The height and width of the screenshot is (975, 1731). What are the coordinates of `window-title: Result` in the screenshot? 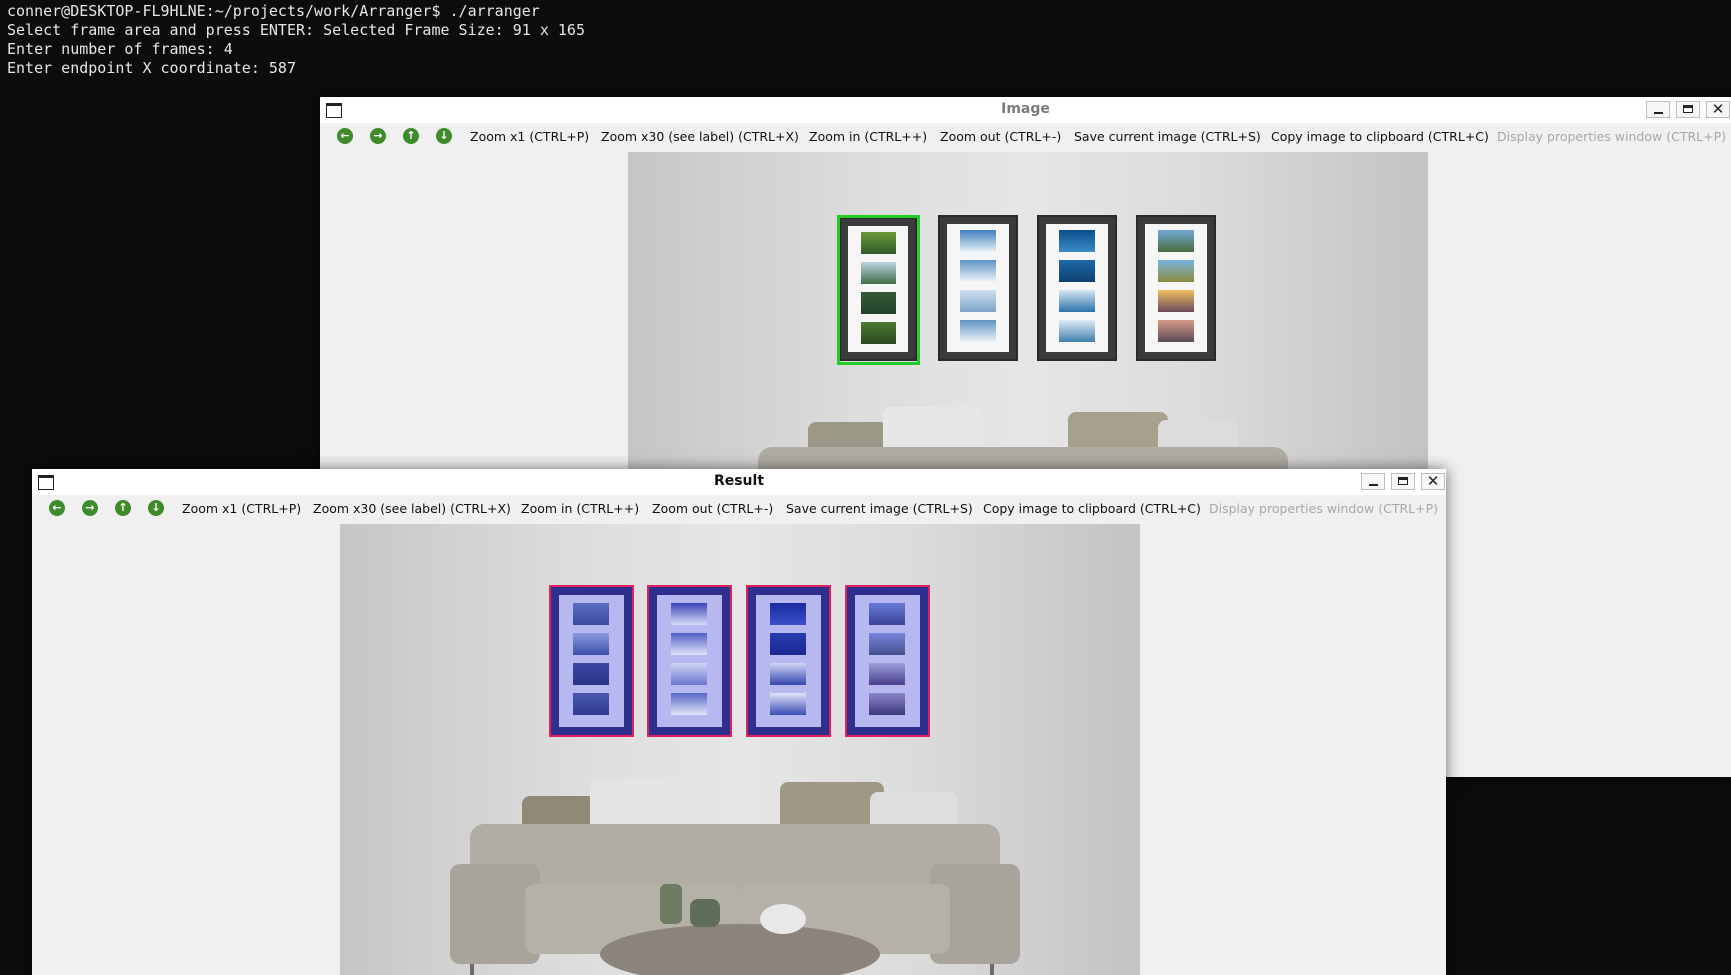 It's located at (739, 481).